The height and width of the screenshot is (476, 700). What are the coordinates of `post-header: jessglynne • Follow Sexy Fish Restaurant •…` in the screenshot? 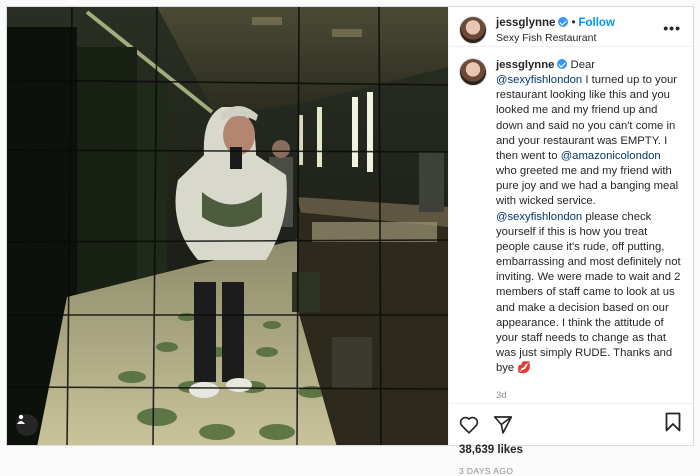 It's located at (571, 27).